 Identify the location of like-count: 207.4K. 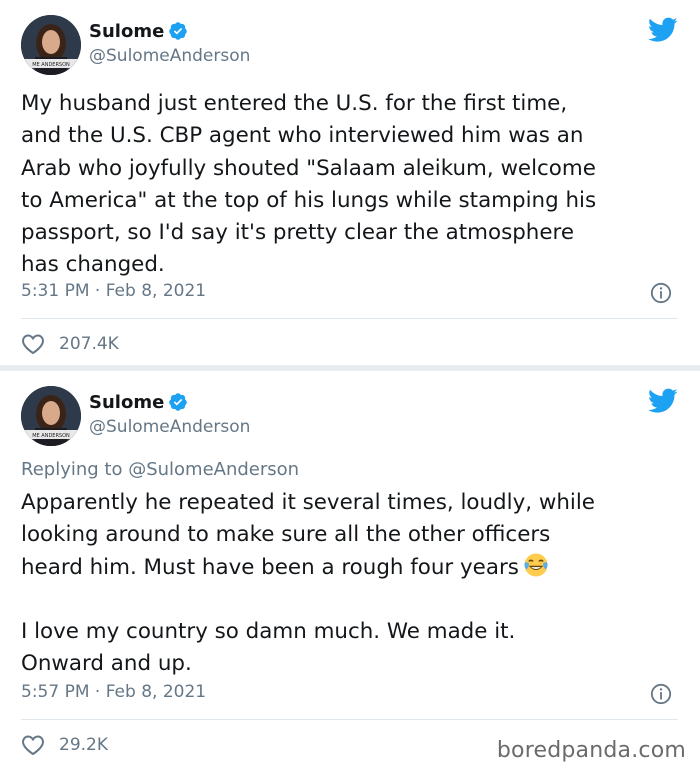
(89, 344).